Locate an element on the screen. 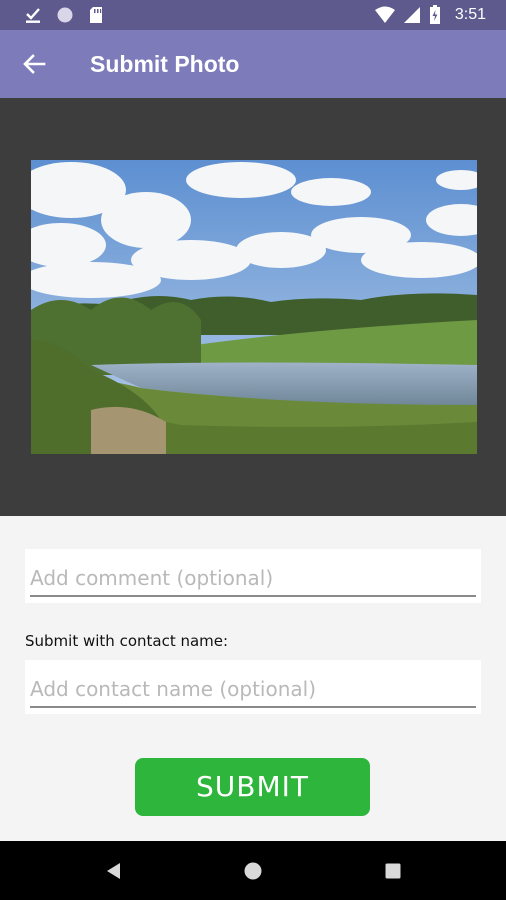  circle-icon is located at coordinates (65, 15).